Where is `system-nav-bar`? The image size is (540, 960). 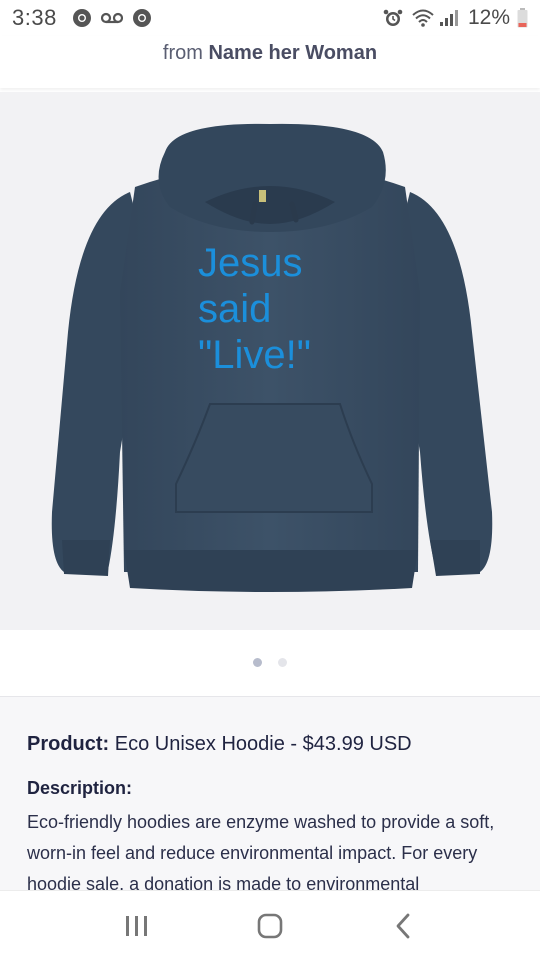 system-nav-bar is located at coordinates (270, 925).